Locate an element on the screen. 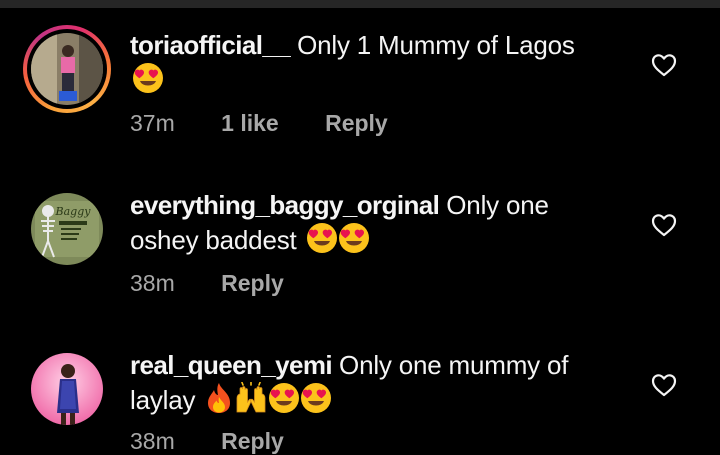 The image size is (720, 455). comment-username: toriaofficial__ is located at coordinates (210, 45).